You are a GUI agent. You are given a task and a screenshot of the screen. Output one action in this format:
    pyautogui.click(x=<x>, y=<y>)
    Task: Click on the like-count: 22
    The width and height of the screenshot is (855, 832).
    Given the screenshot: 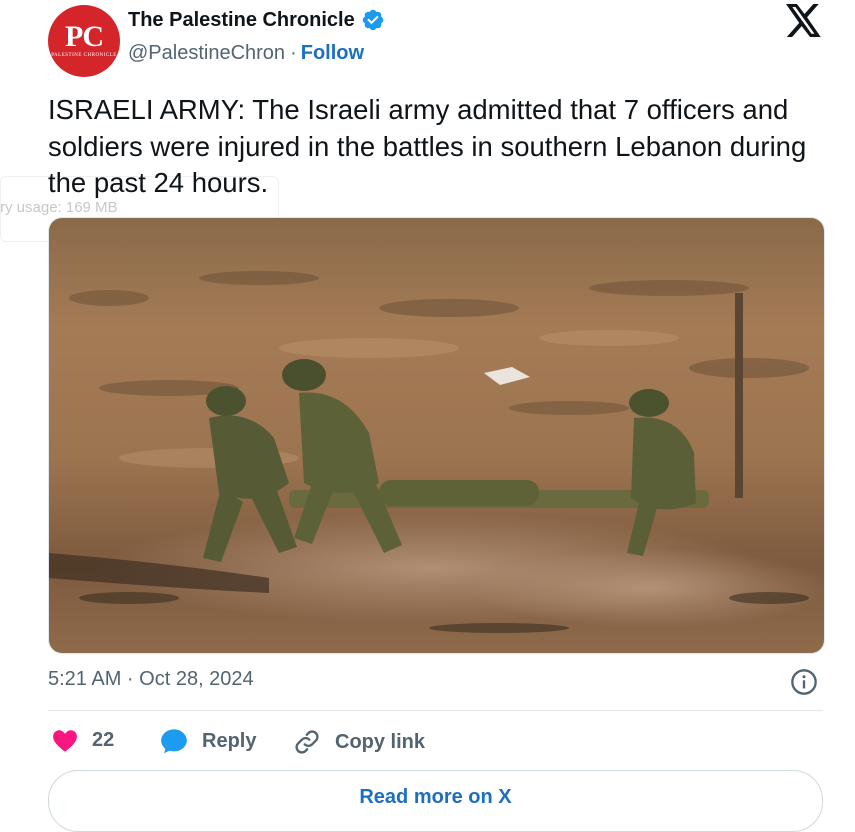 What is the action you would take?
    pyautogui.click(x=103, y=739)
    